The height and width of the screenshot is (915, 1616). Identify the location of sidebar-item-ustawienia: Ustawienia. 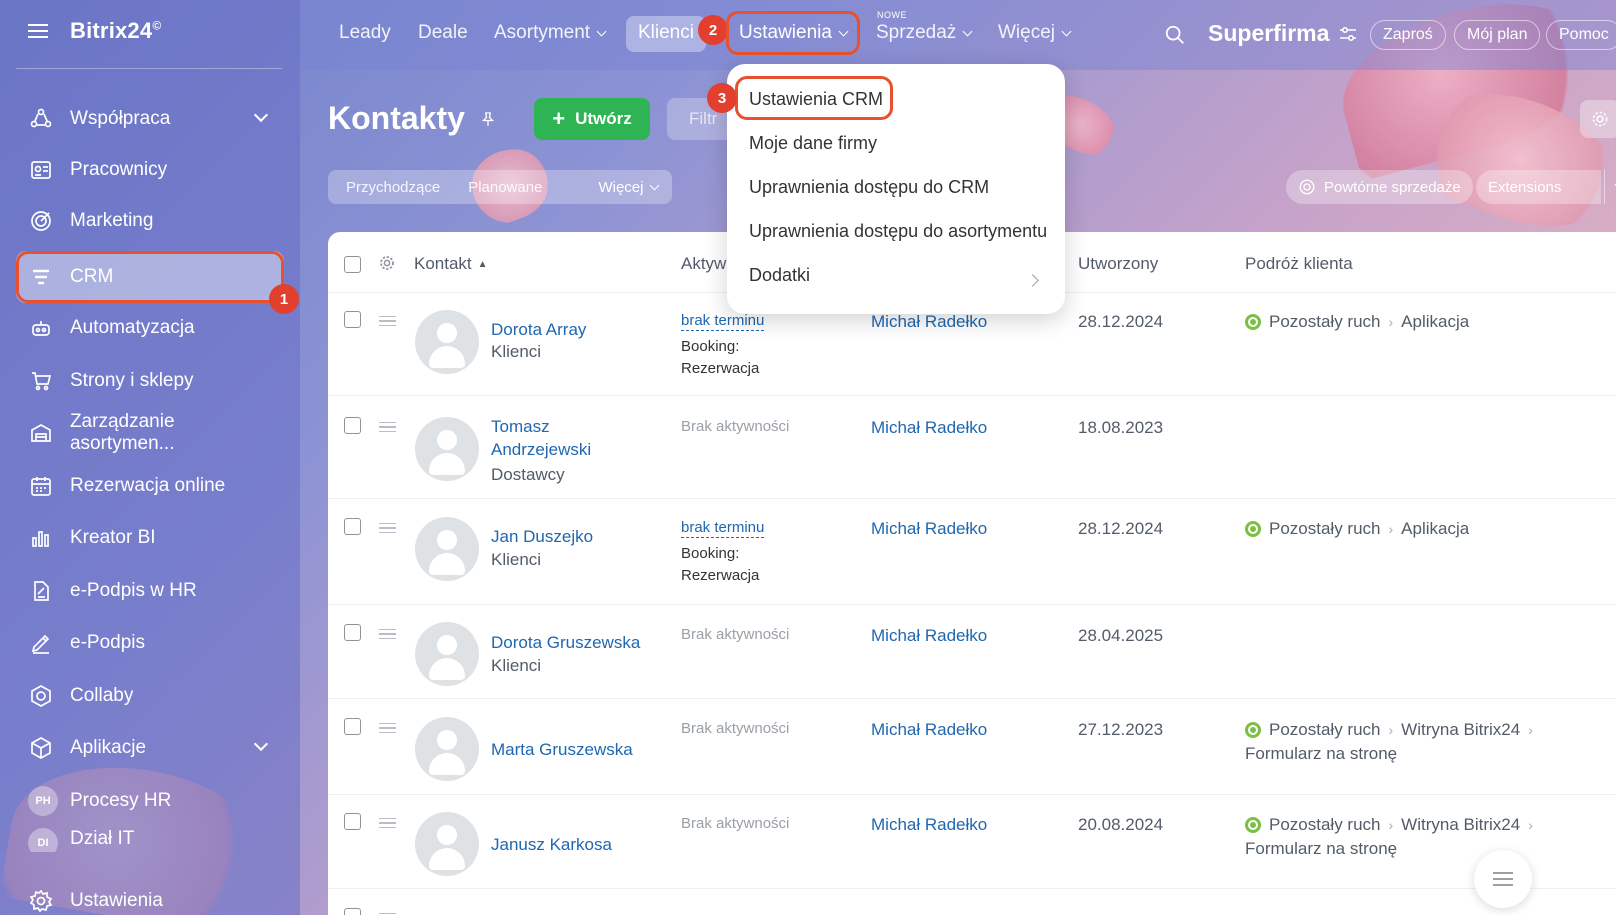
(150, 895).